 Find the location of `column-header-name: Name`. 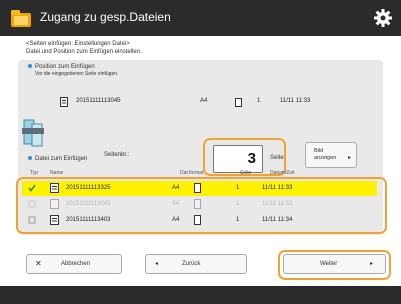

column-header-name: Name is located at coordinates (57, 173).